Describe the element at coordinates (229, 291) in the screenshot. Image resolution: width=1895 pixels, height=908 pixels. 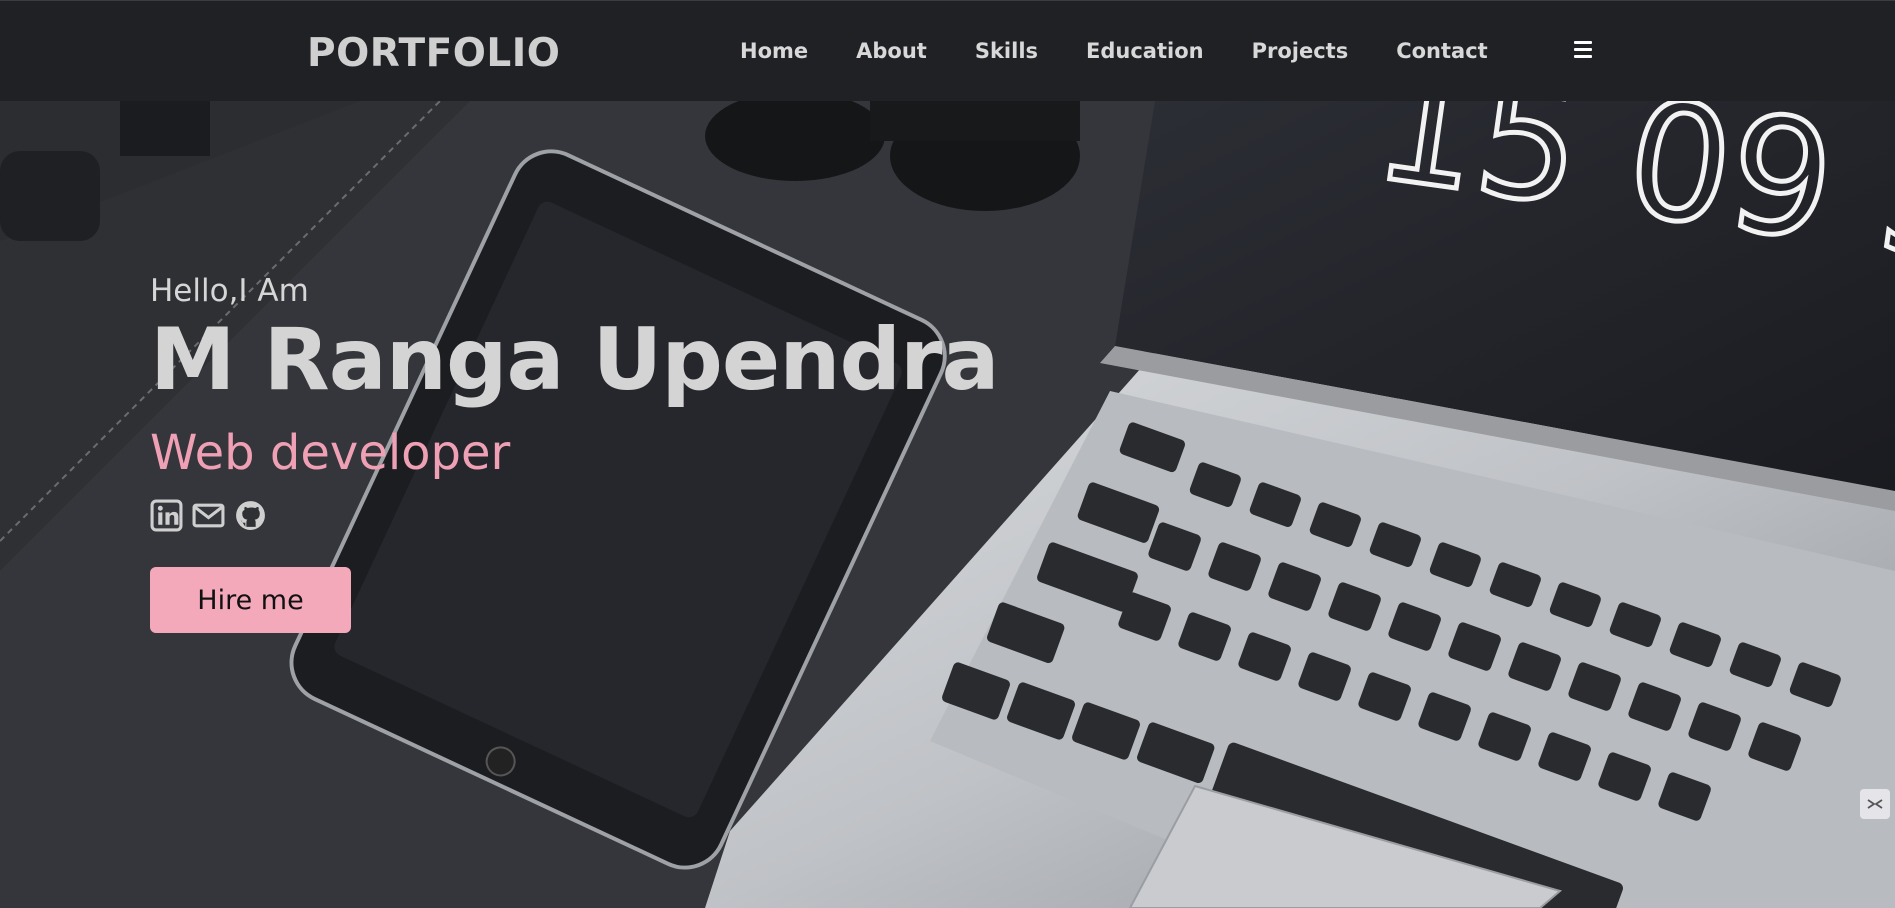
I see `hero-greeting: Hello,I Am` at that location.